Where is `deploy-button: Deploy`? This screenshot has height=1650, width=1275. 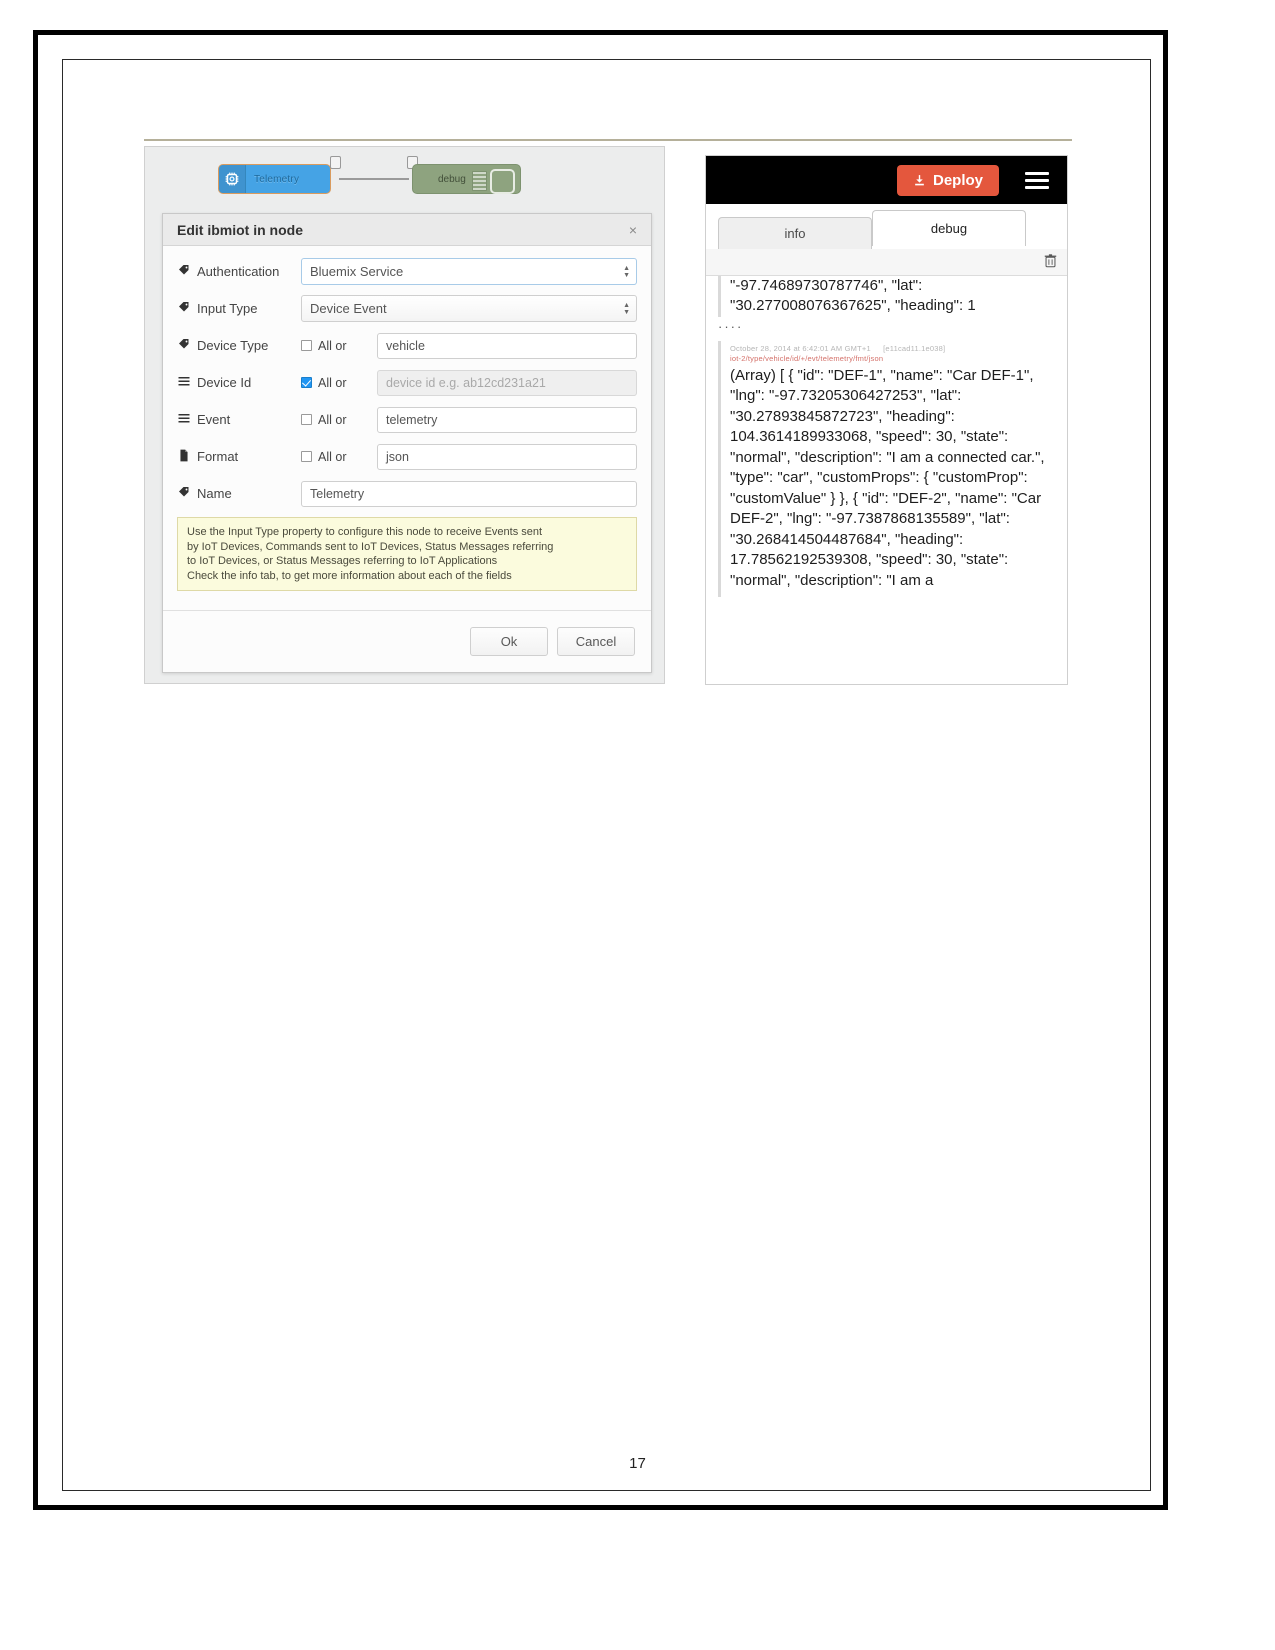 deploy-button: Deploy is located at coordinates (947, 180).